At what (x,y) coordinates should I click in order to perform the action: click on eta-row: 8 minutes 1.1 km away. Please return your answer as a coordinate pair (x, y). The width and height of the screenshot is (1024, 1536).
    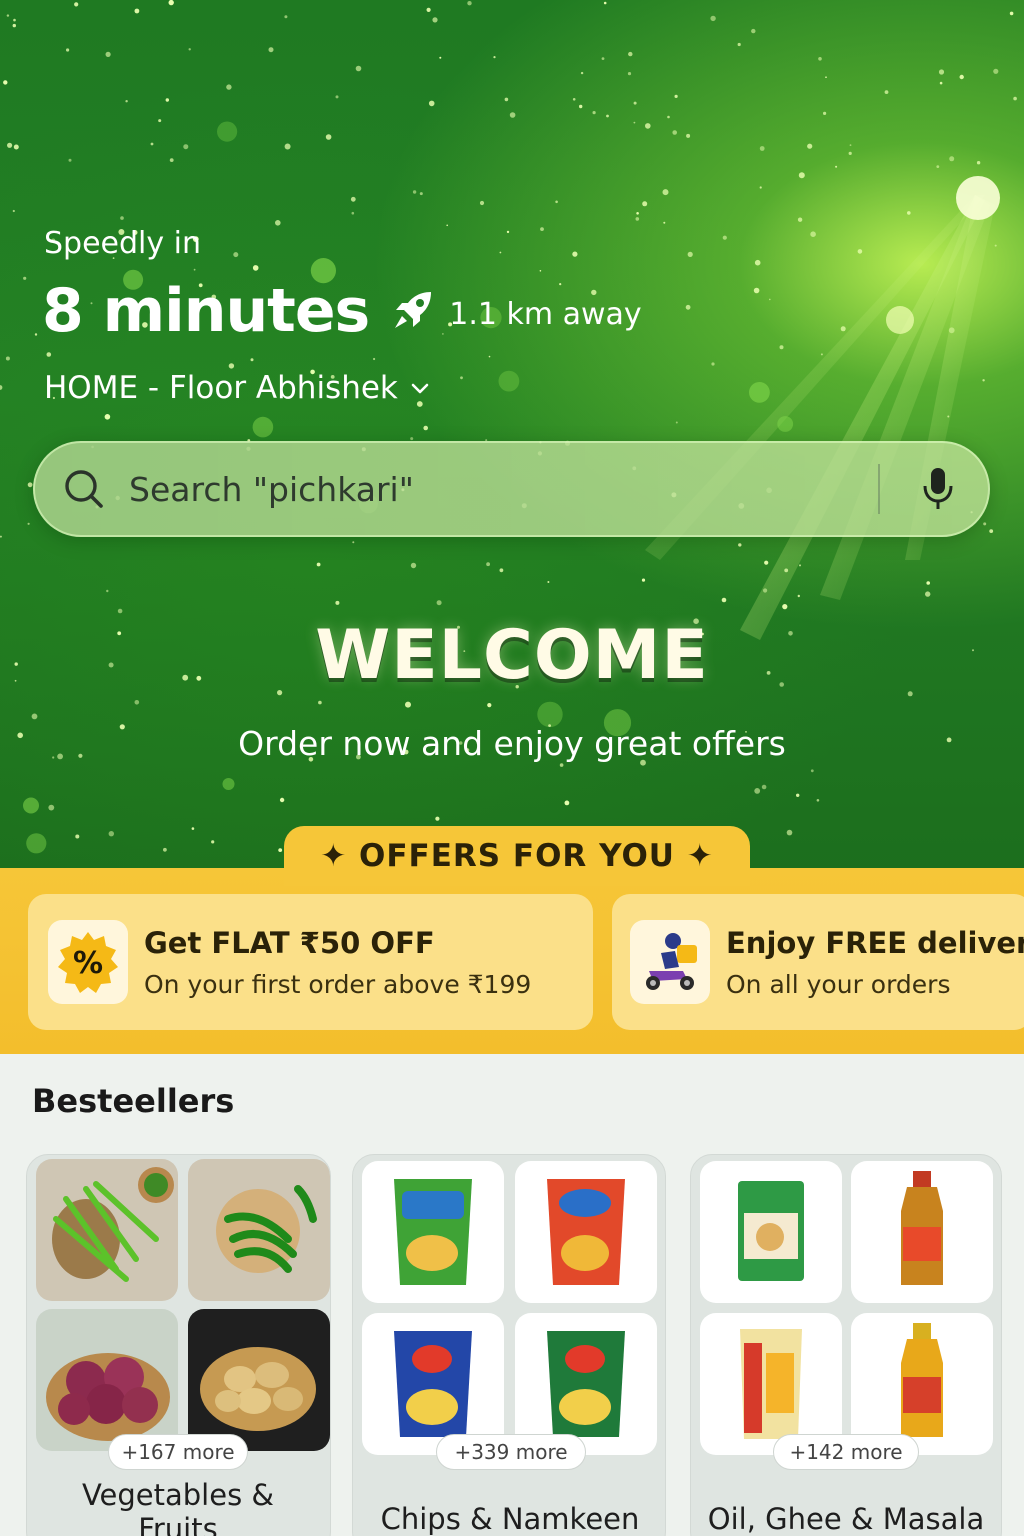
    Looking at the image, I should click on (342, 311).